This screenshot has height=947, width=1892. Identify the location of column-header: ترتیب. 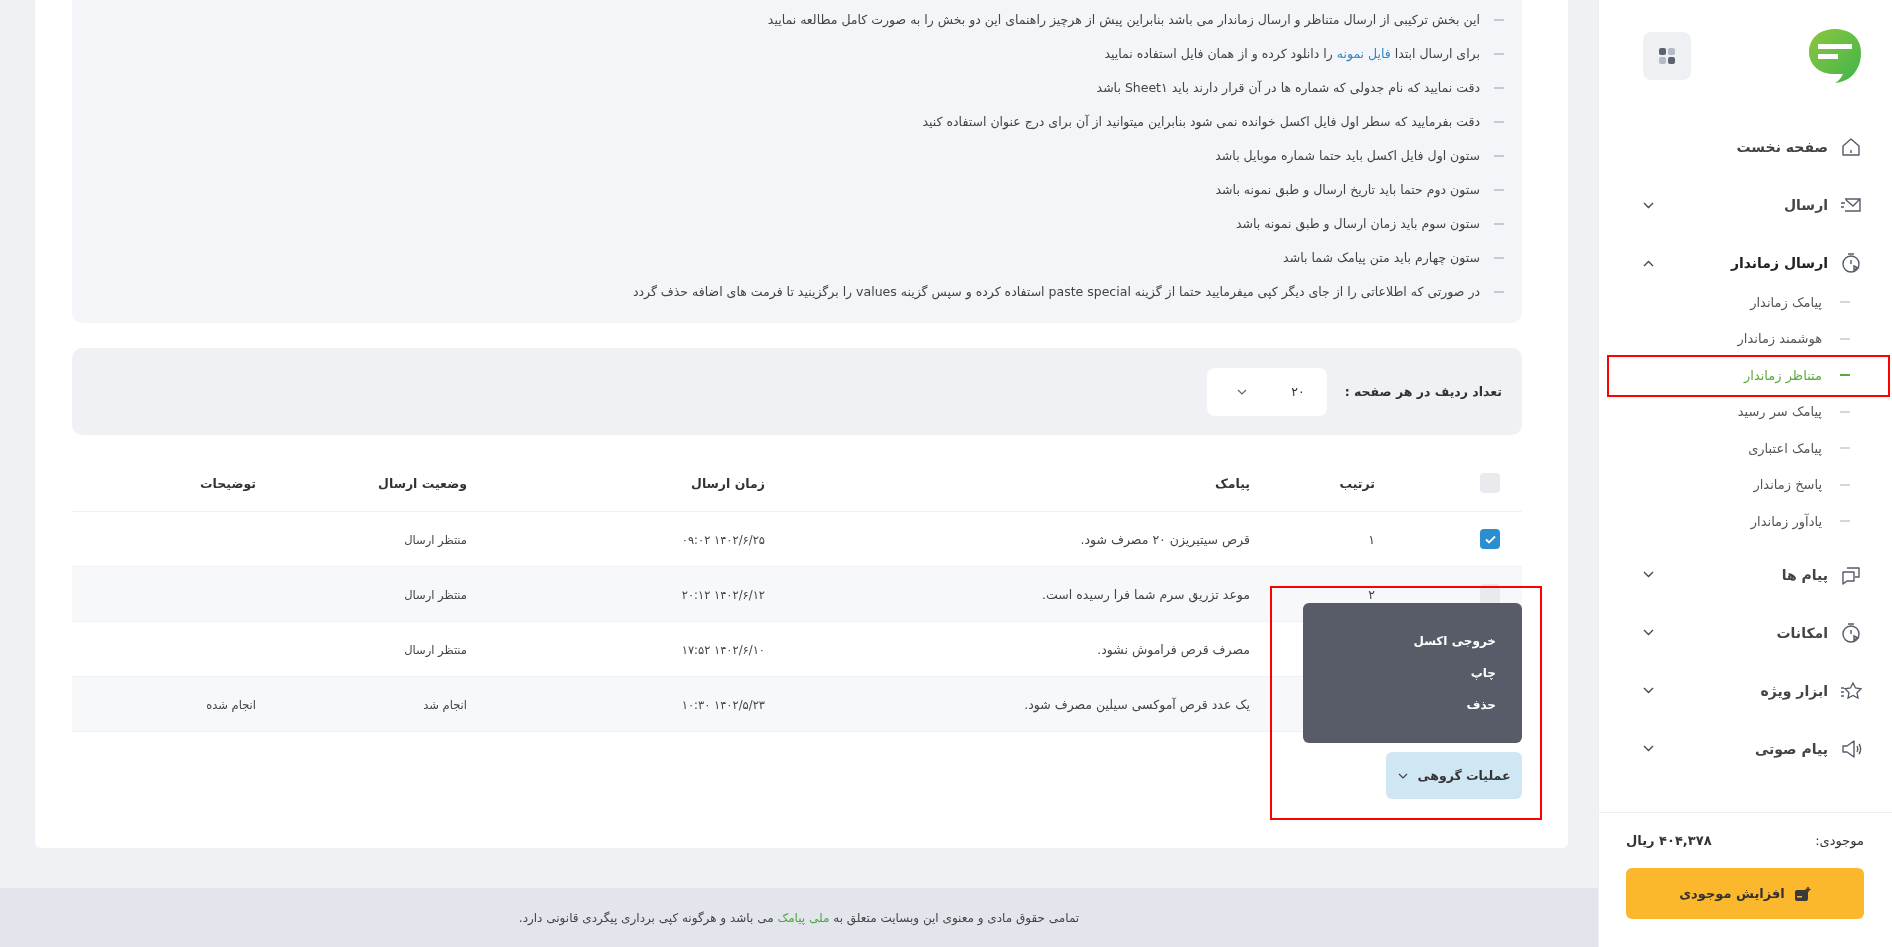
(1357, 483).